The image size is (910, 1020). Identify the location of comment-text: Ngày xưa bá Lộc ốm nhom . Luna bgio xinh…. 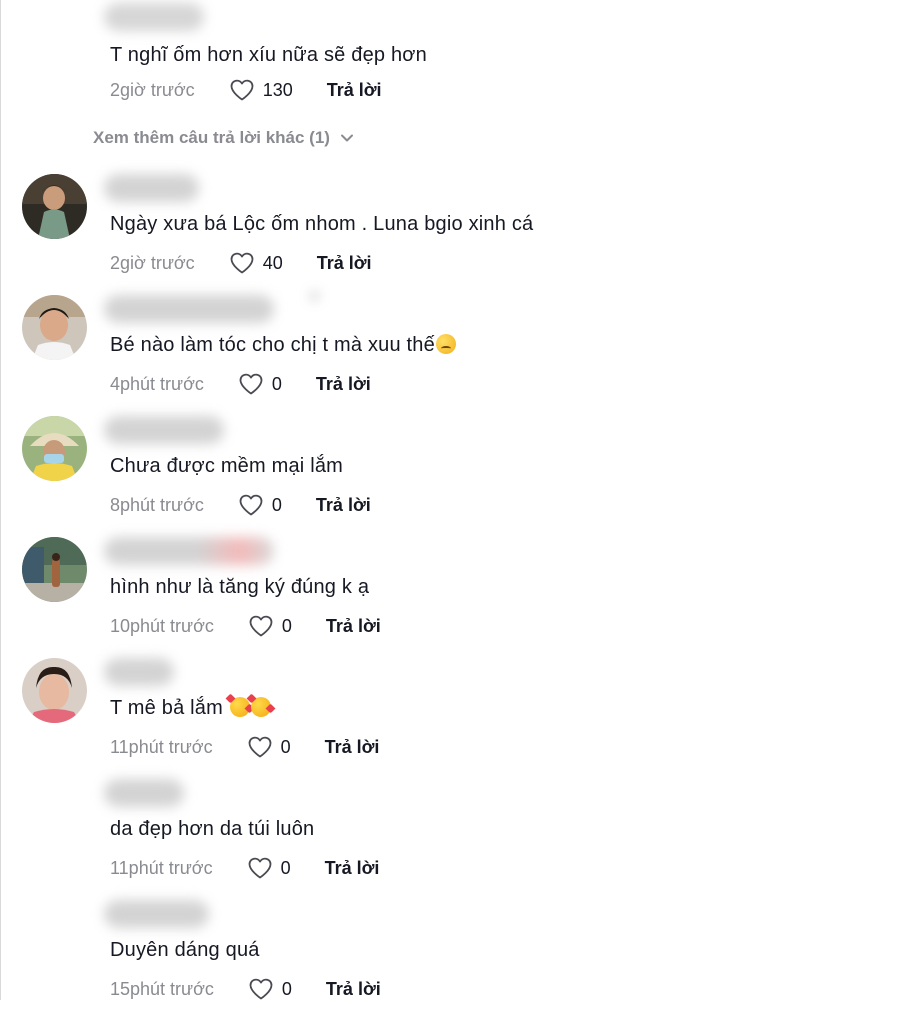
(322, 224).